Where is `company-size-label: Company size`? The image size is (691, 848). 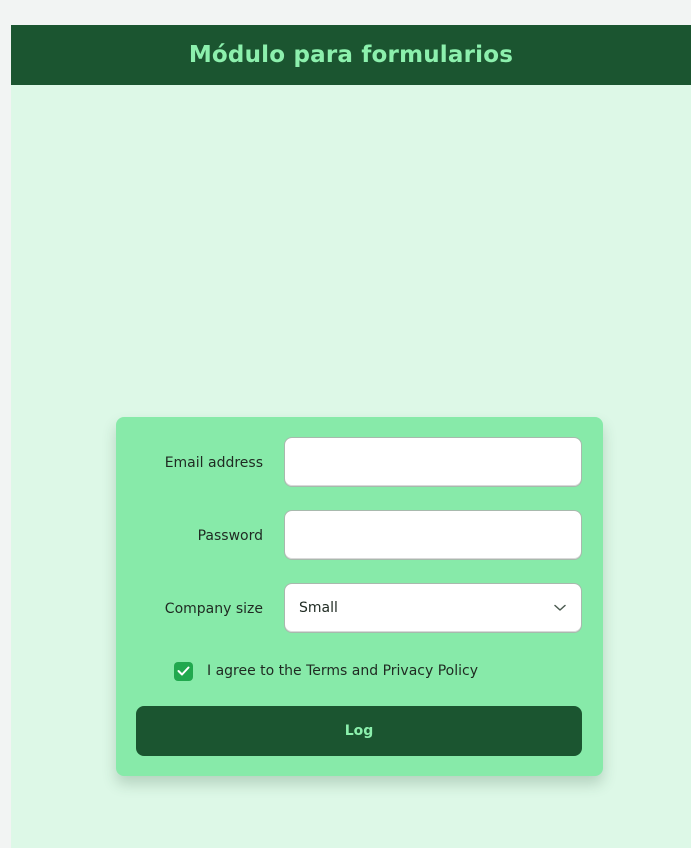 company-size-label: Company size is located at coordinates (213, 609).